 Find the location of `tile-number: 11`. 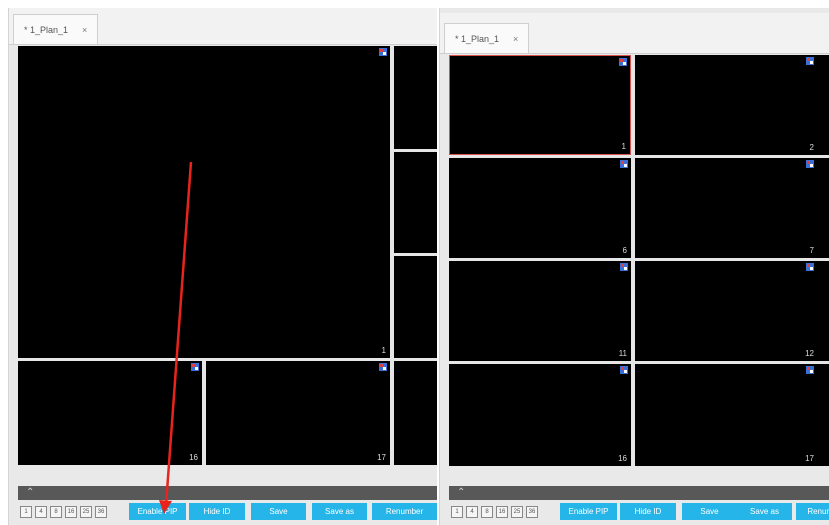

tile-number: 11 is located at coordinates (622, 353).